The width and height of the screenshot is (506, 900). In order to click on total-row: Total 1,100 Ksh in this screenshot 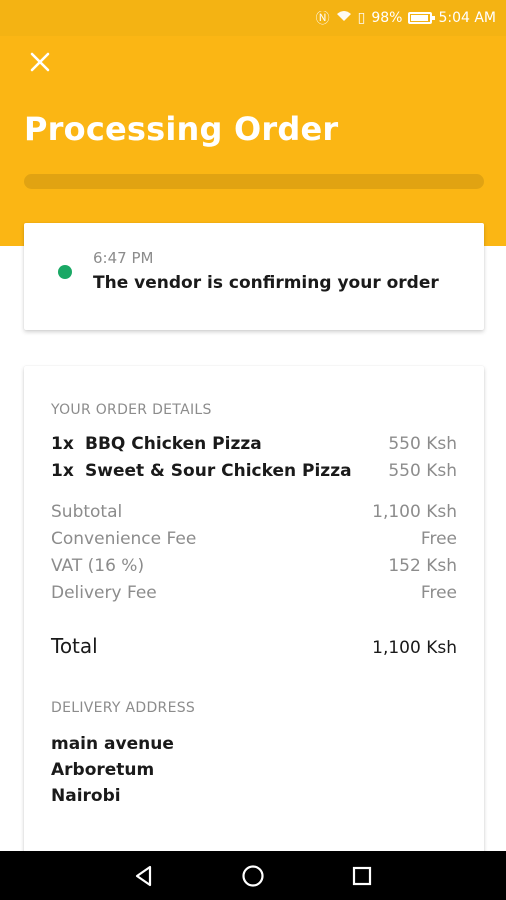, I will do `click(254, 646)`.